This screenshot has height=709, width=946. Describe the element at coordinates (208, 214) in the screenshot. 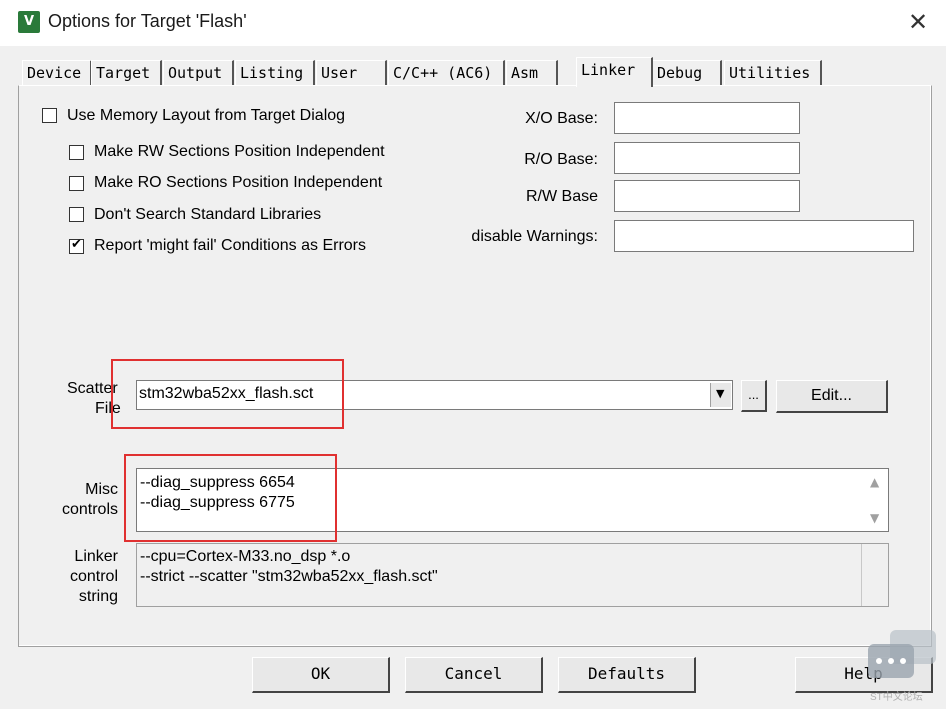

I see `dont-search-std-libs-label: Don't Search Standard Libraries` at that location.